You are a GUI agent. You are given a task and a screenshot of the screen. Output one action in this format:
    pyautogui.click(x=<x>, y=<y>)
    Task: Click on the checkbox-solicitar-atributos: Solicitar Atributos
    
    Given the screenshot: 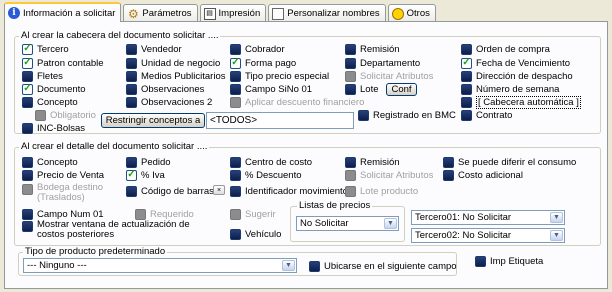 What is the action you would take?
    pyautogui.click(x=389, y=76)
    